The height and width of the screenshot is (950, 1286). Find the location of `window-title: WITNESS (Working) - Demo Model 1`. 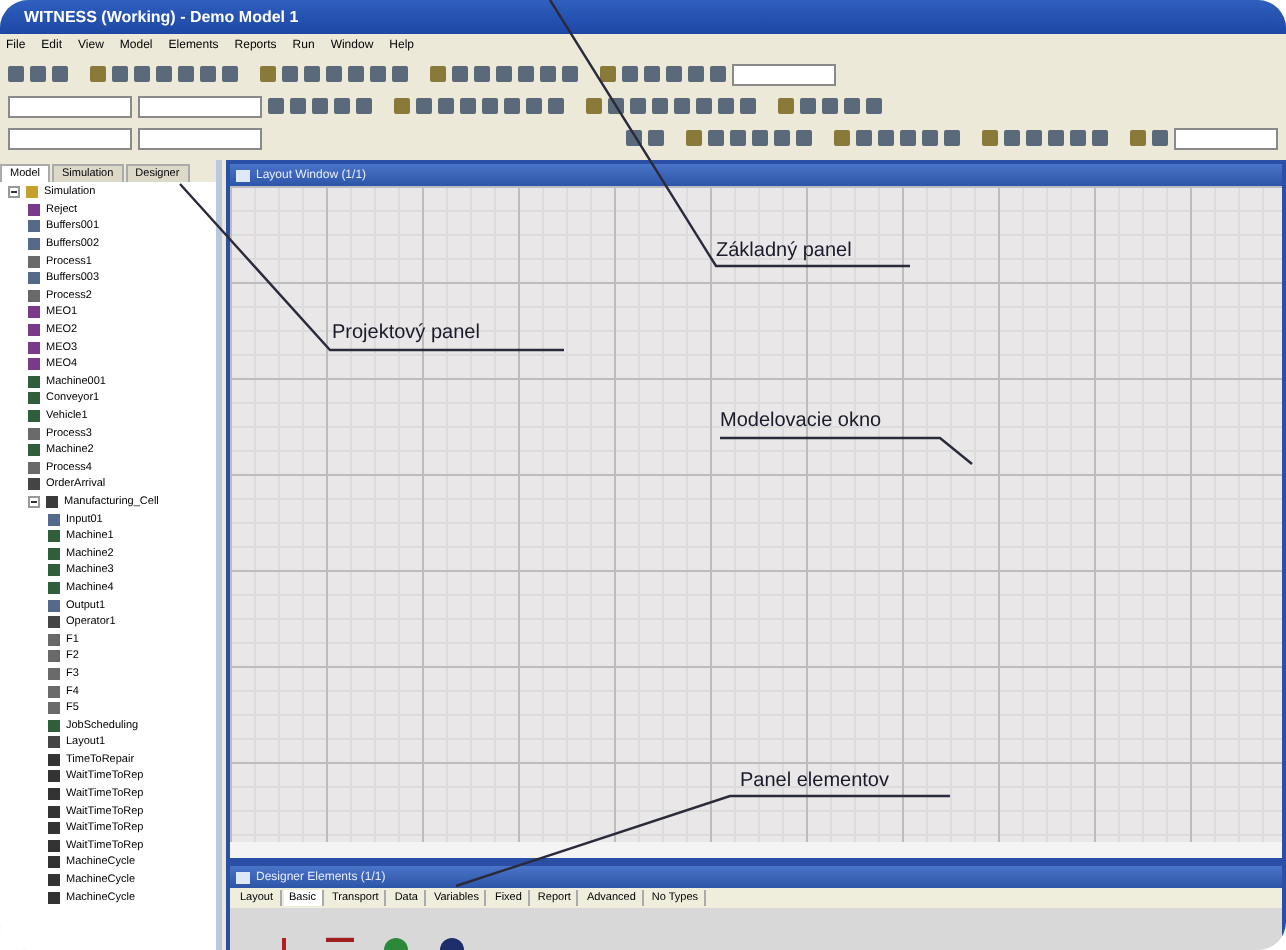

window-title: WITNESS (Working) - Demo Model 1 is located at coordinates (161, 17).